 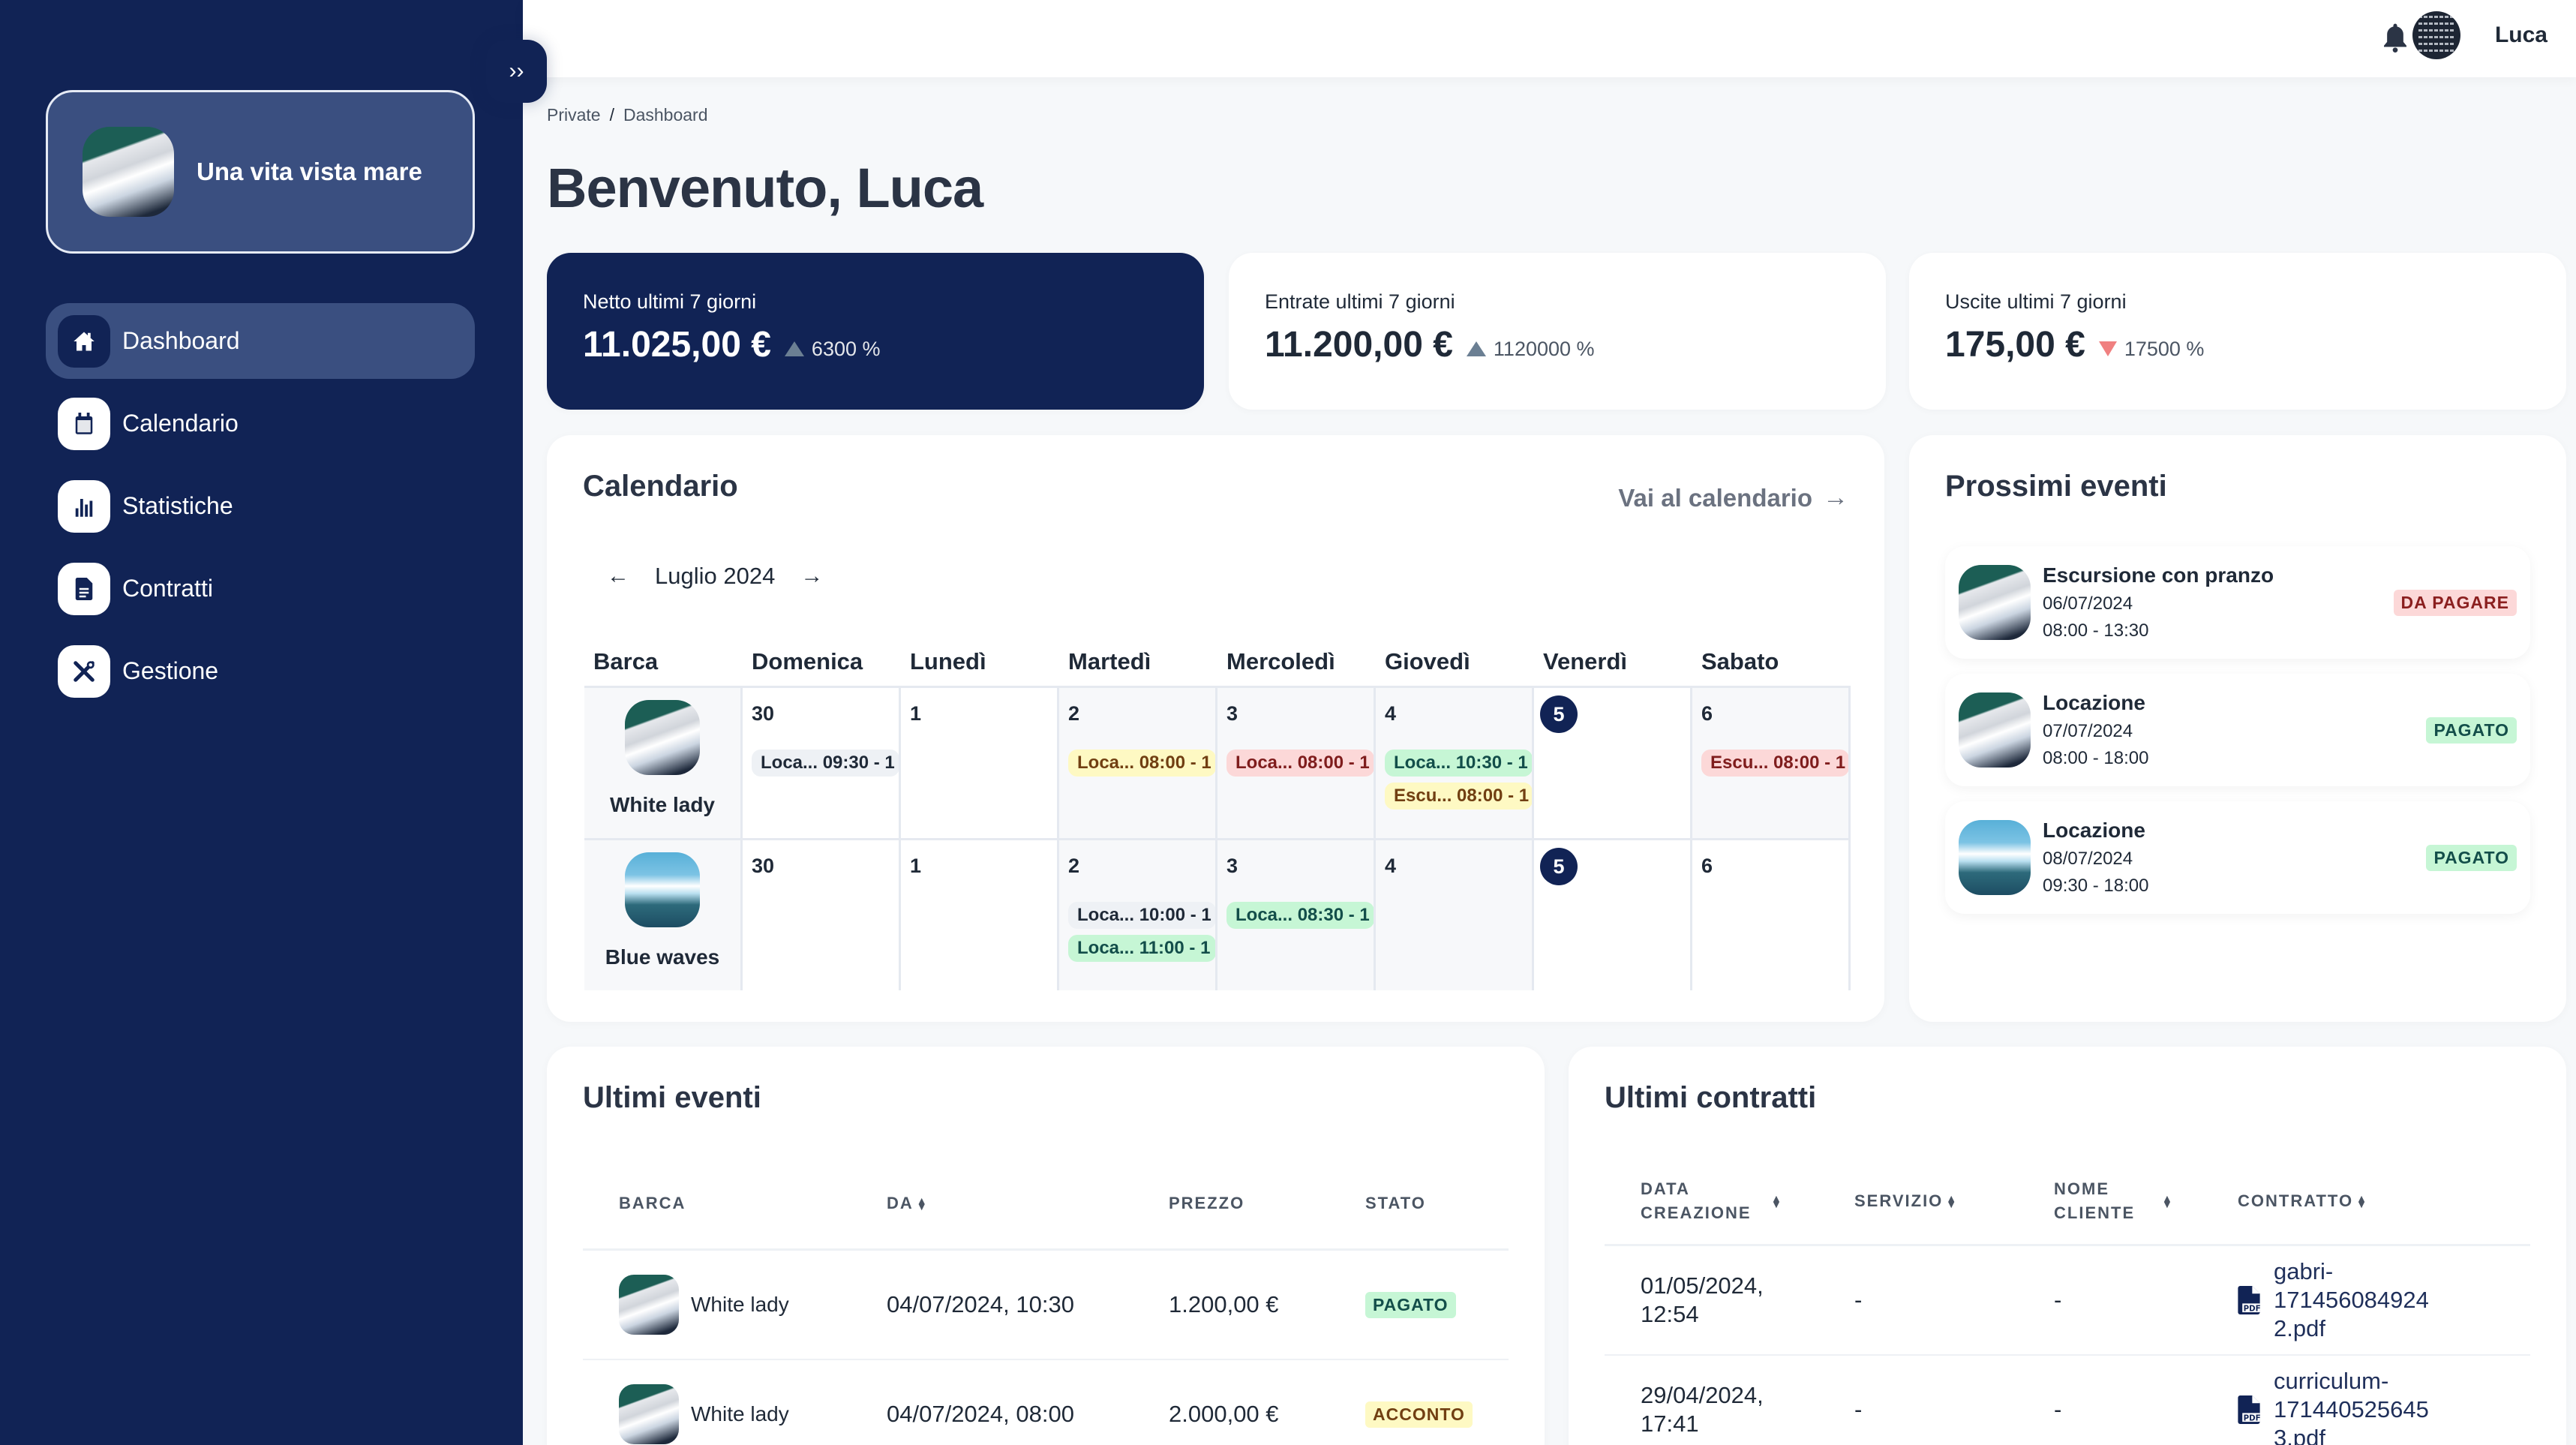 I want to click on event-time: 09:30 - 18:00, so click(x=2096, y=886).